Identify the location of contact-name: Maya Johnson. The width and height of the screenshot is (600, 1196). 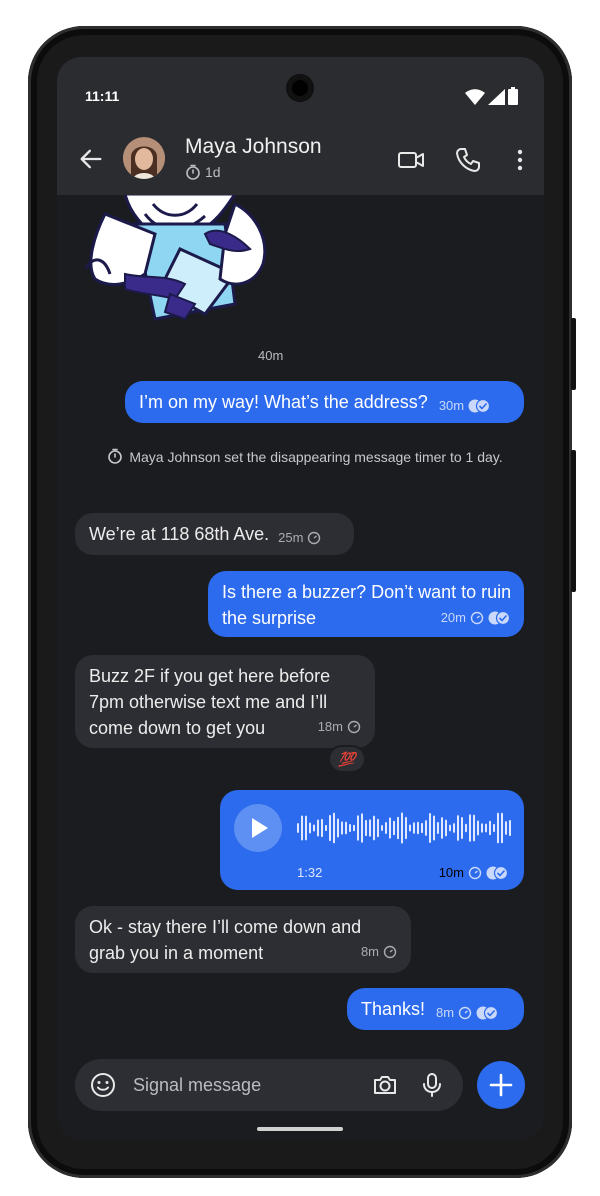
(253, 147).